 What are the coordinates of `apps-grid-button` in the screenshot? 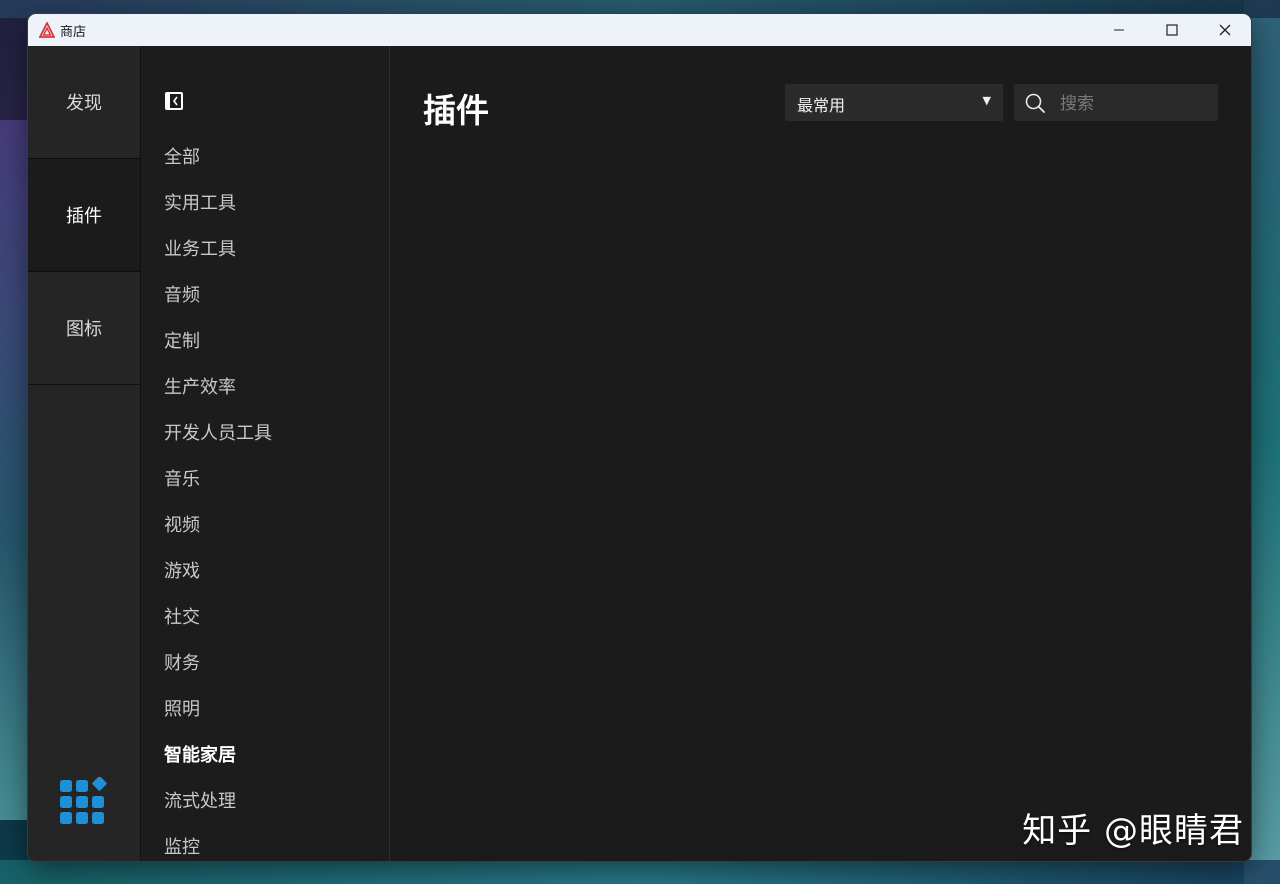 It's located at (84, 802).